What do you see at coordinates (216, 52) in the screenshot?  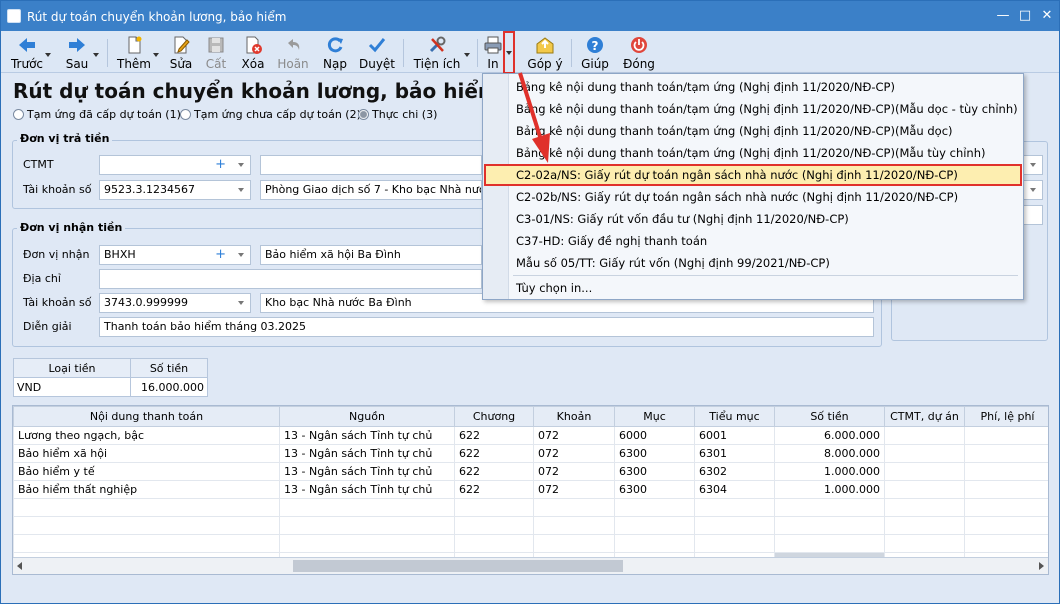 I see `save-button: Cất` at bounding box center [216, 52].